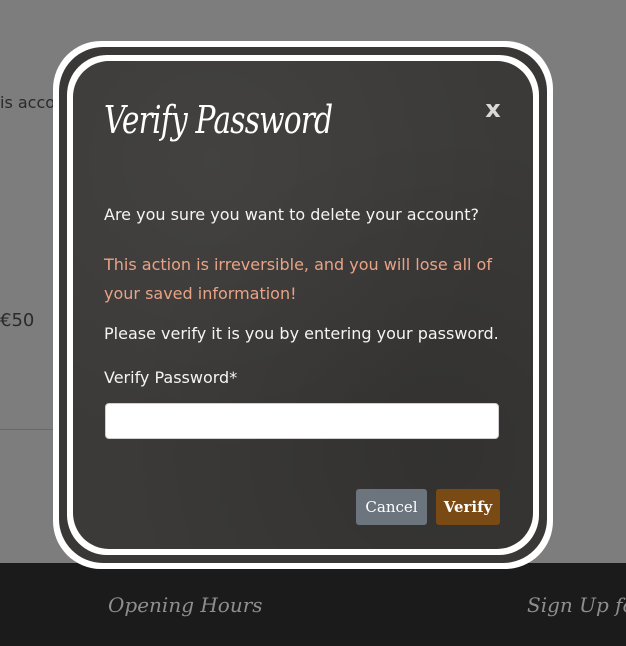 The width and height of the screenshot is (626, 646). What do you see at coordinates (17, 320) in the screenshot?
I see `background-price: €50` at bounding box center [17, 320].